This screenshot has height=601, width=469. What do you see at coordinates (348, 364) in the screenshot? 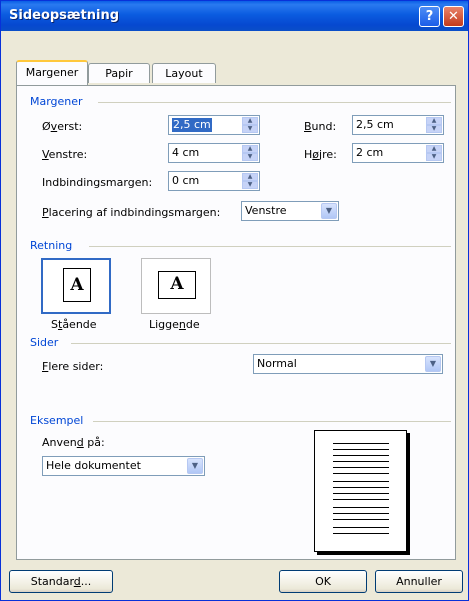
I see `multiple-pages-select: Normal ▼` at bounding box center [348, 364].